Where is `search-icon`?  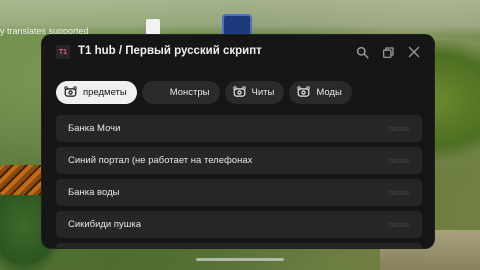
search-icon is located at coordinates (362, 52).